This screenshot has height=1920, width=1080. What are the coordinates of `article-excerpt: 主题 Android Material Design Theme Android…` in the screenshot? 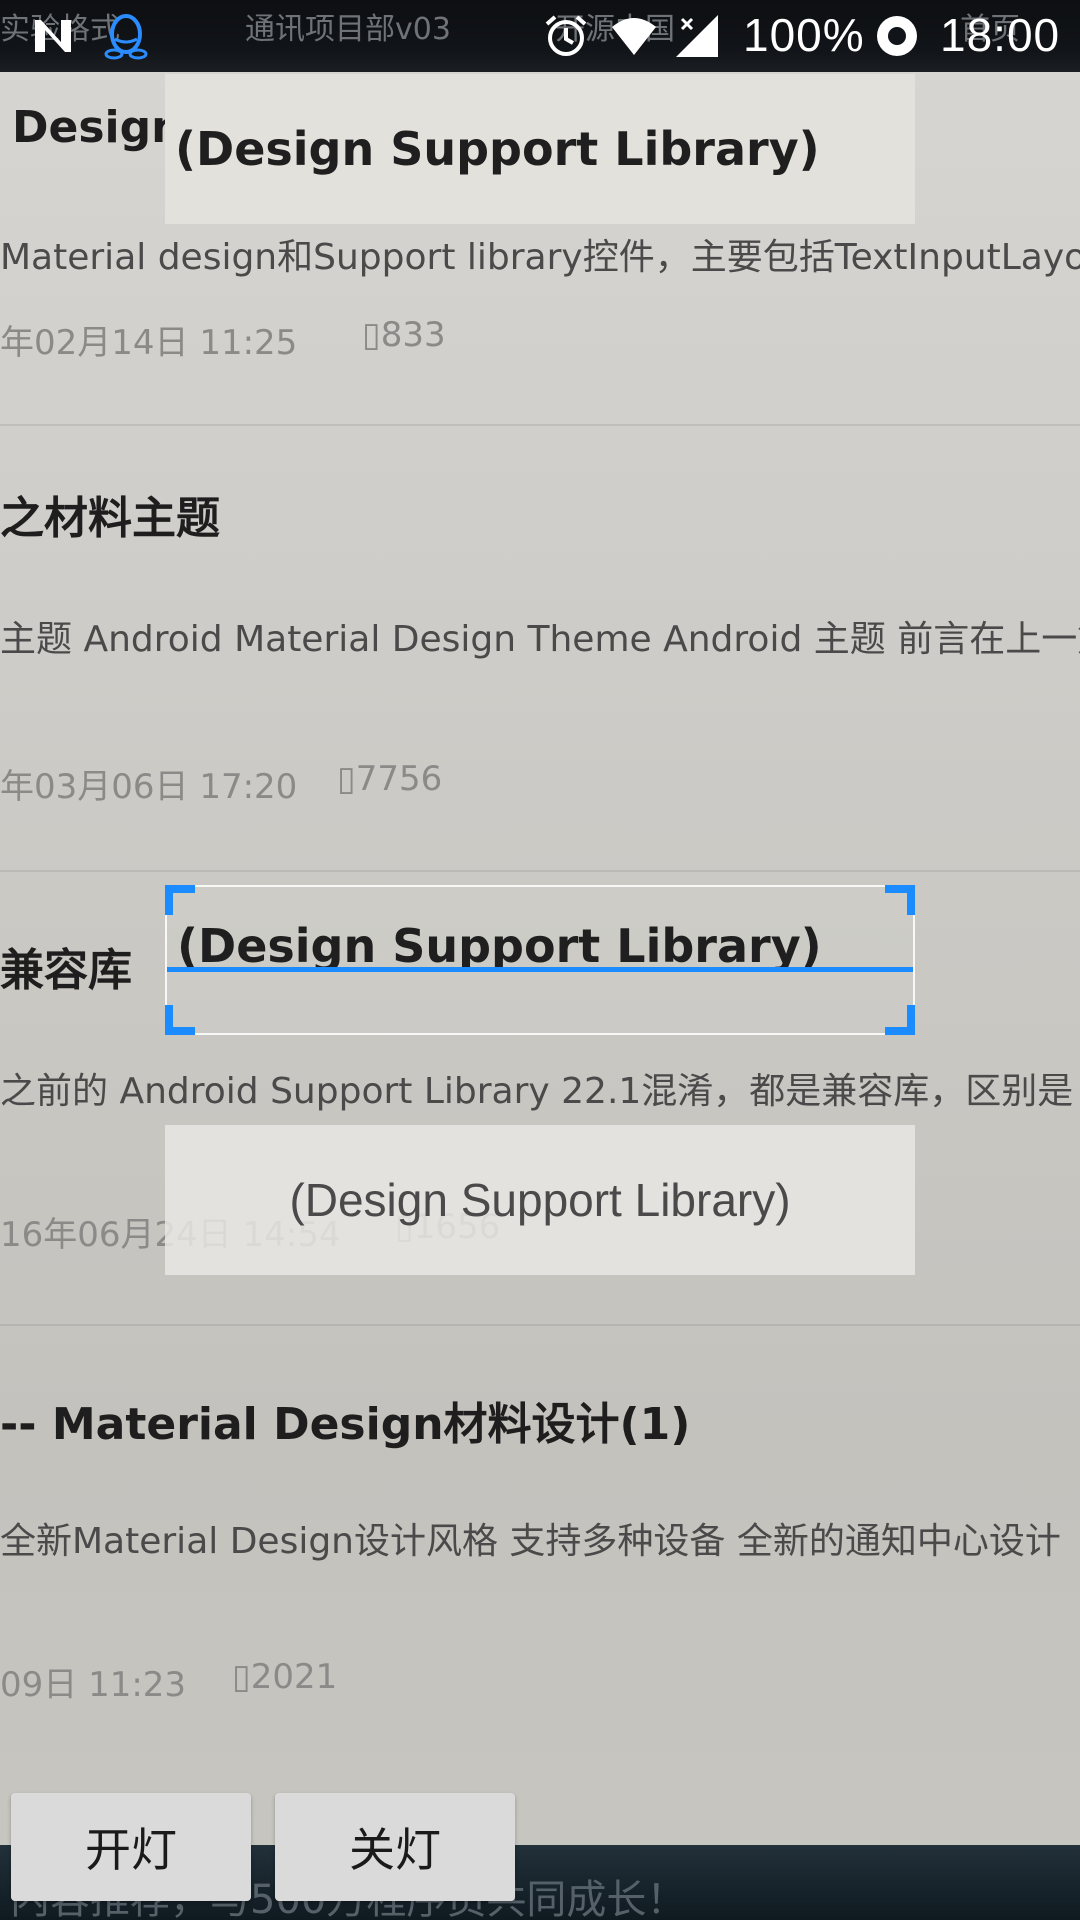 It's located at (540, 639).